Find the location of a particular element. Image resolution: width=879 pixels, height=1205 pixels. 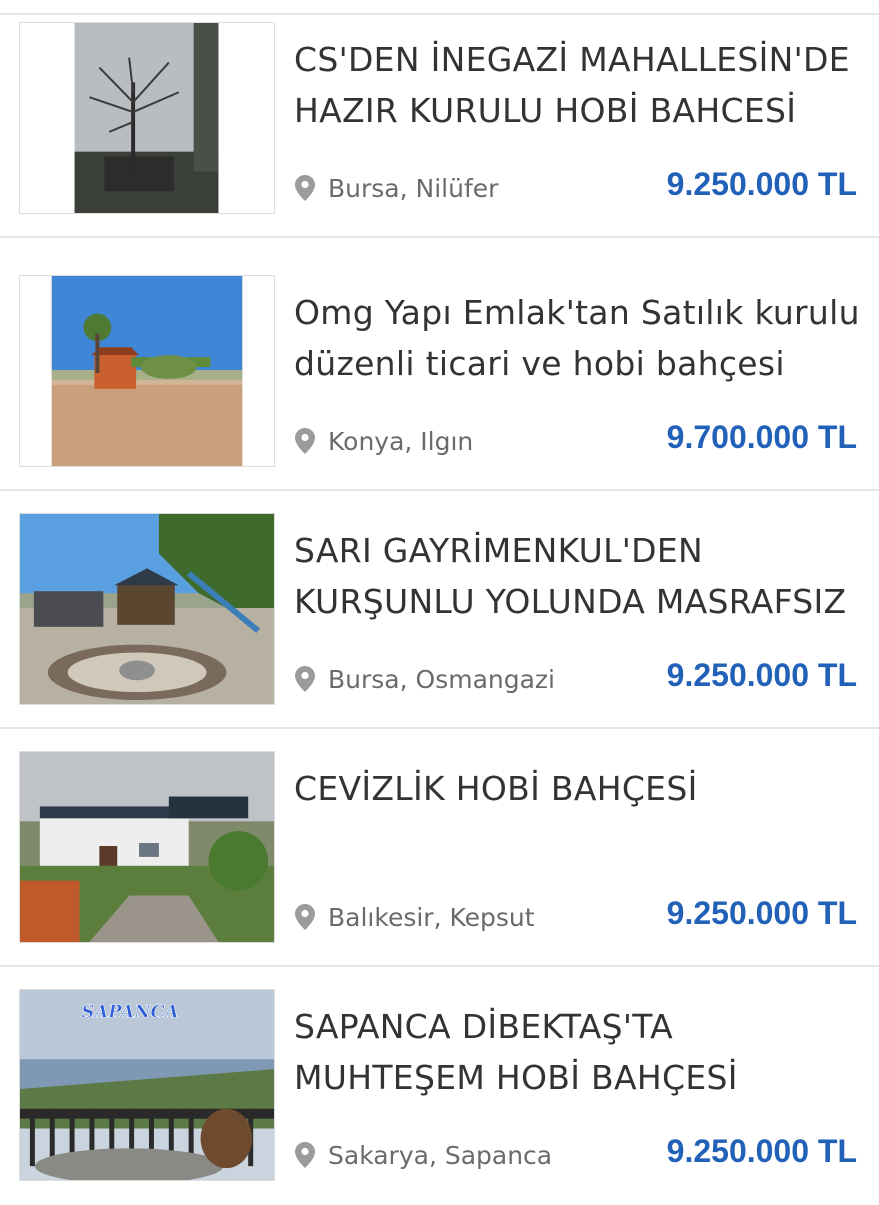

listing-title-line: Omg Yapı Emlak'tan Satılık kurulu is located at coordinates (577, 312).